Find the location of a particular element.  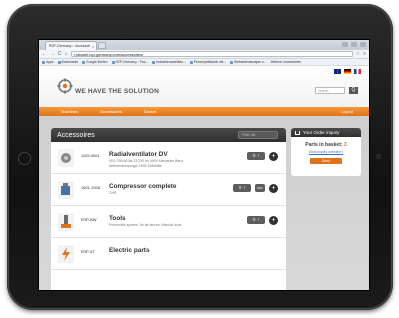

item-name: Radialventilator DV is located at coordinates (138, 154).